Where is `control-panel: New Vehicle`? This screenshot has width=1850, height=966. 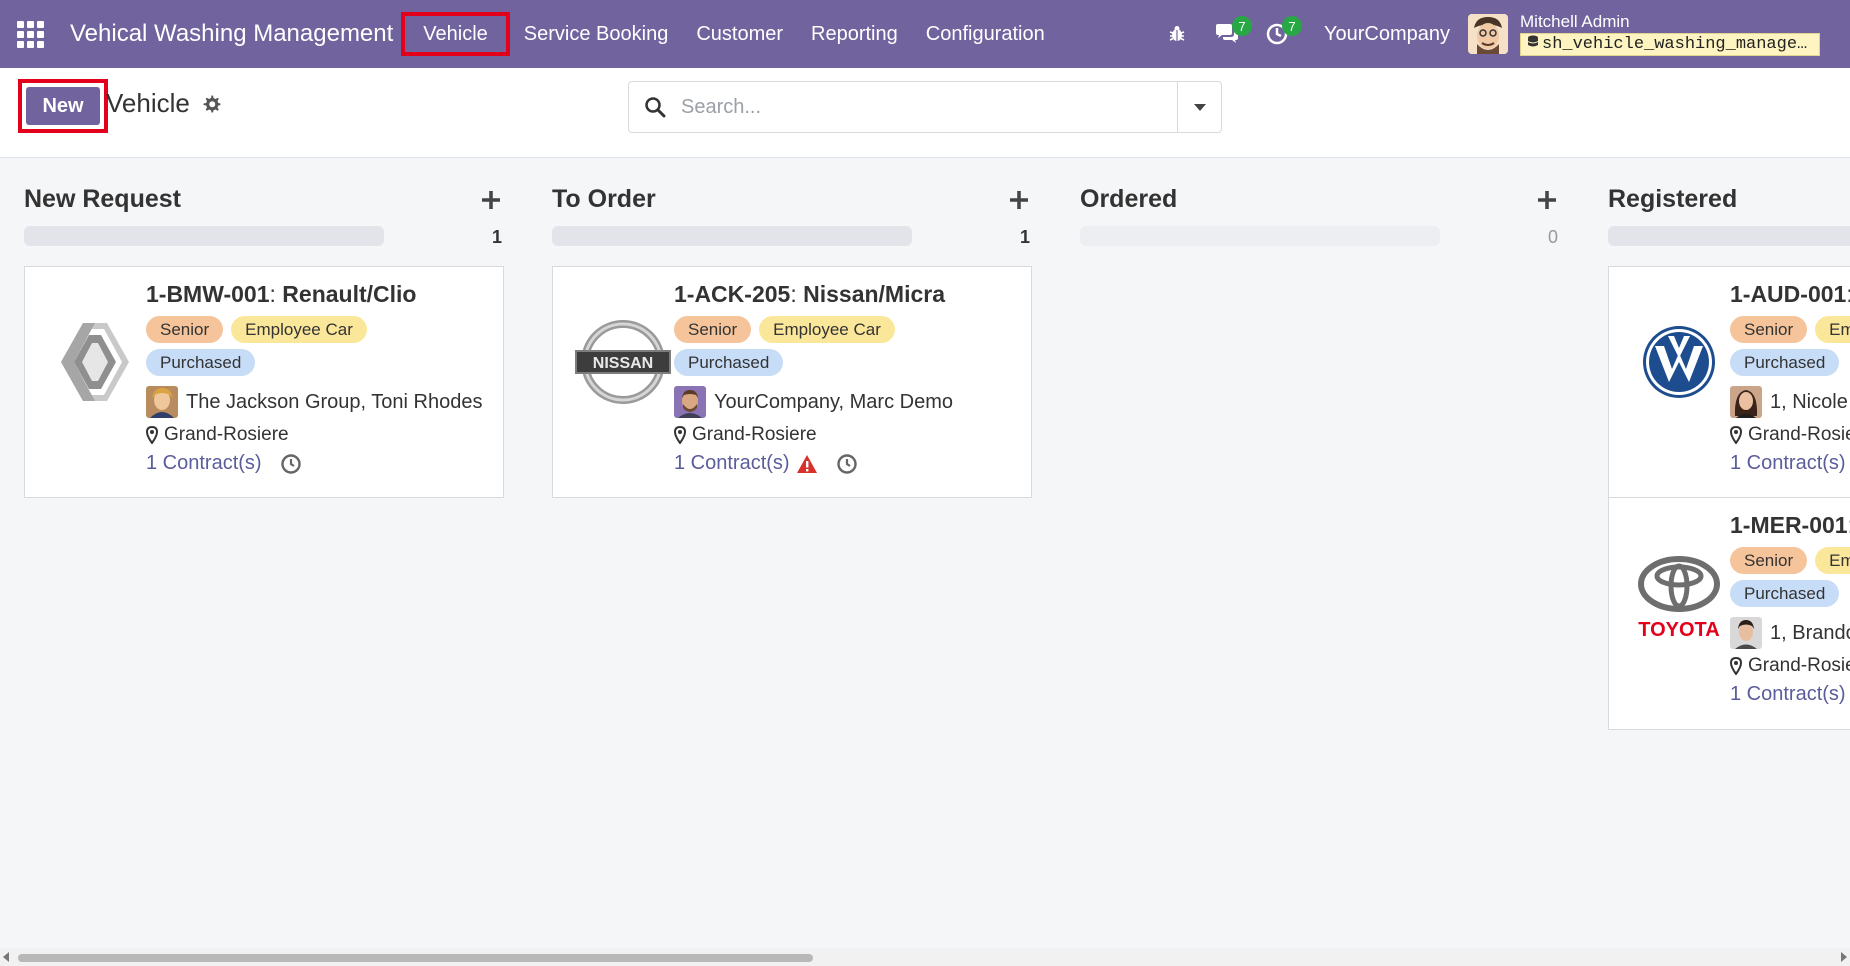 control-panel: New Vehicle is located at coordinates (925, 113).